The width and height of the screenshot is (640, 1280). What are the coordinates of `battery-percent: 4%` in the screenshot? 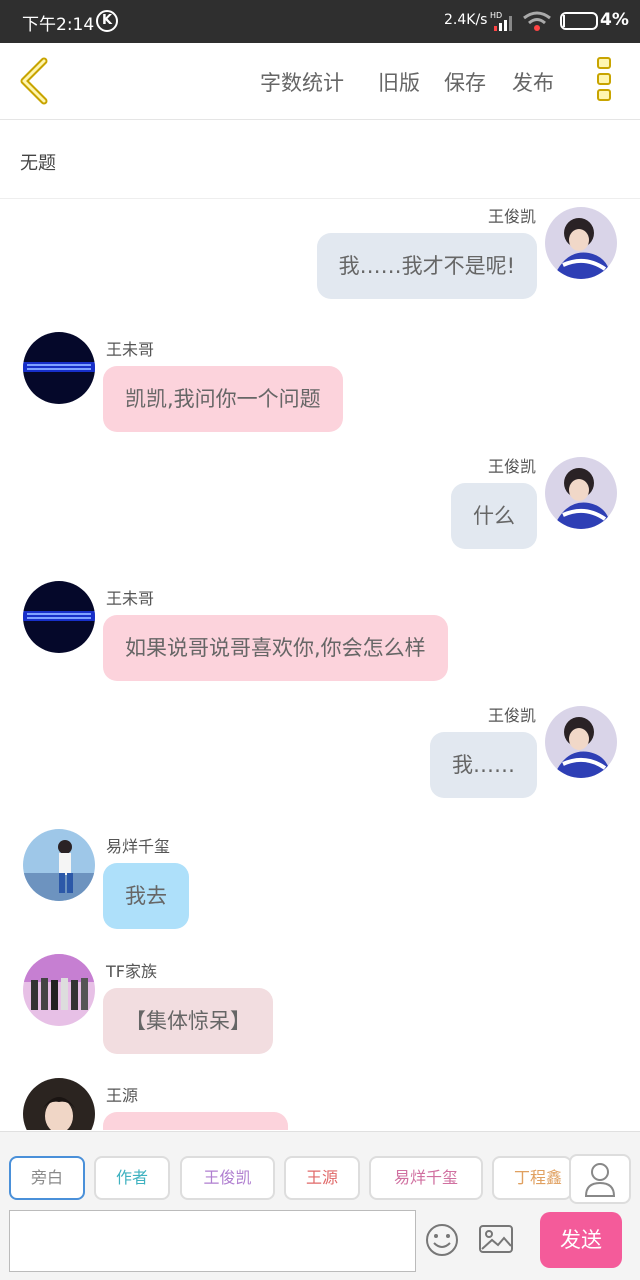 It's located at (614, 20).